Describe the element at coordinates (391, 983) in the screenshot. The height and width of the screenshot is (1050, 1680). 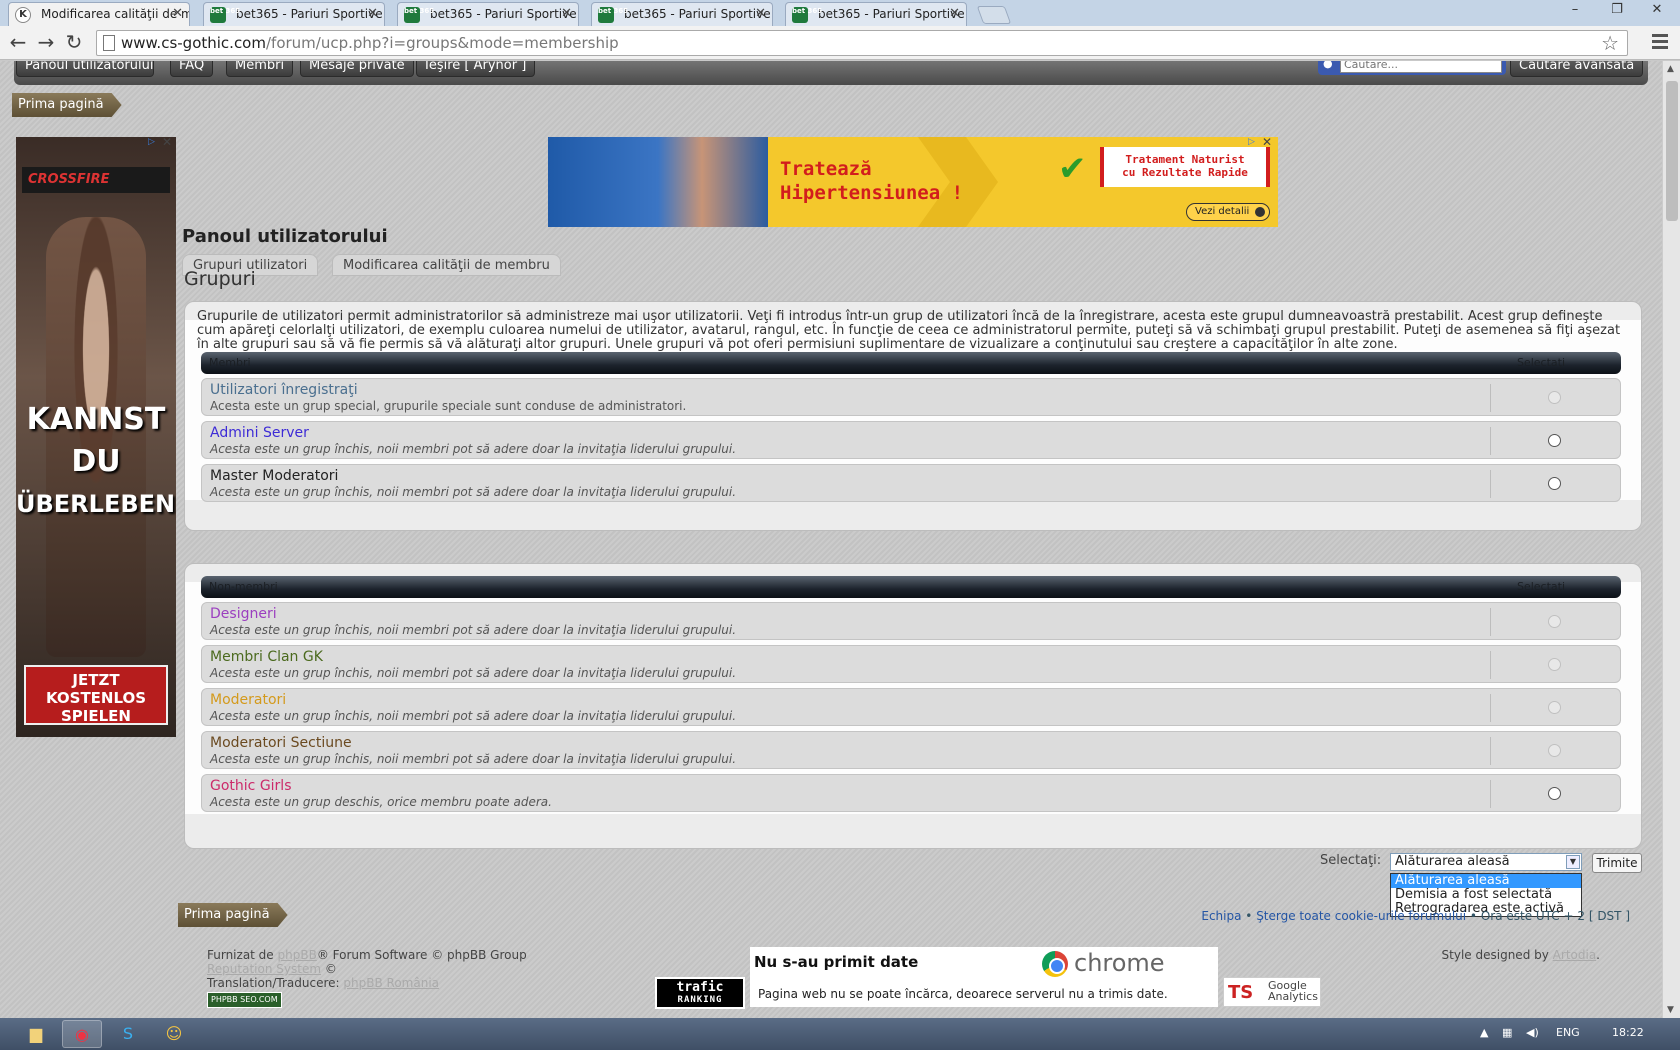
I see `translation-link: phpBB România` at that location.